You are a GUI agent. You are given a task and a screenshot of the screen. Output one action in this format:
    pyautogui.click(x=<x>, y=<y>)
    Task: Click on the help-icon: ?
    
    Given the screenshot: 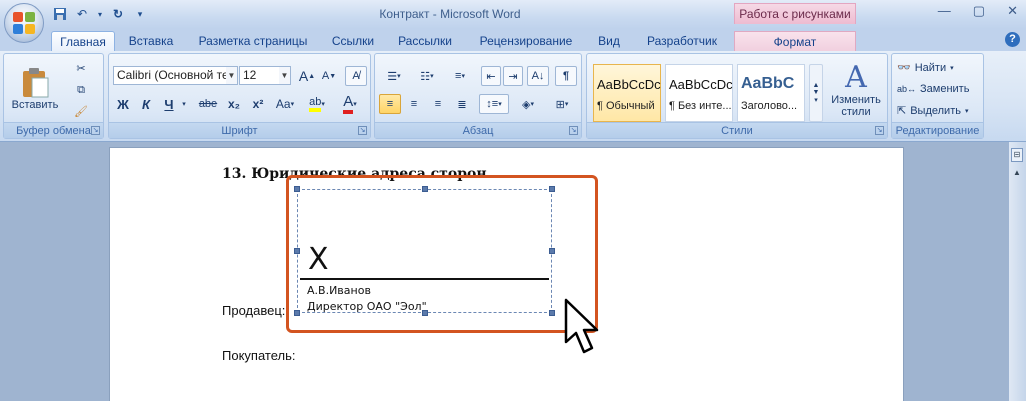 What is the action you would take?
    pyautogui.click(x=1012, y=39)
    